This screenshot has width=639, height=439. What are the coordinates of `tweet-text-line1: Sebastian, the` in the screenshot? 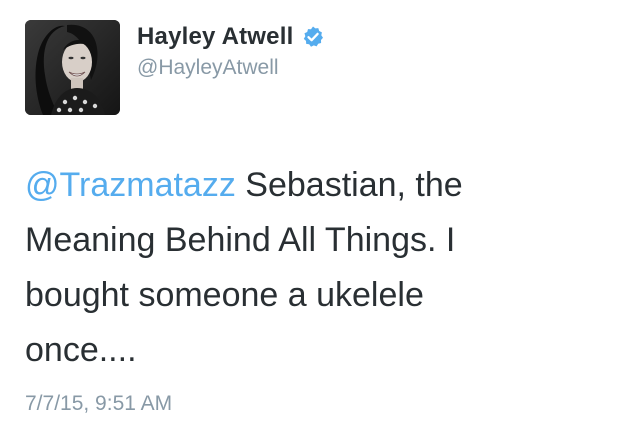 It's located at (349, 185).